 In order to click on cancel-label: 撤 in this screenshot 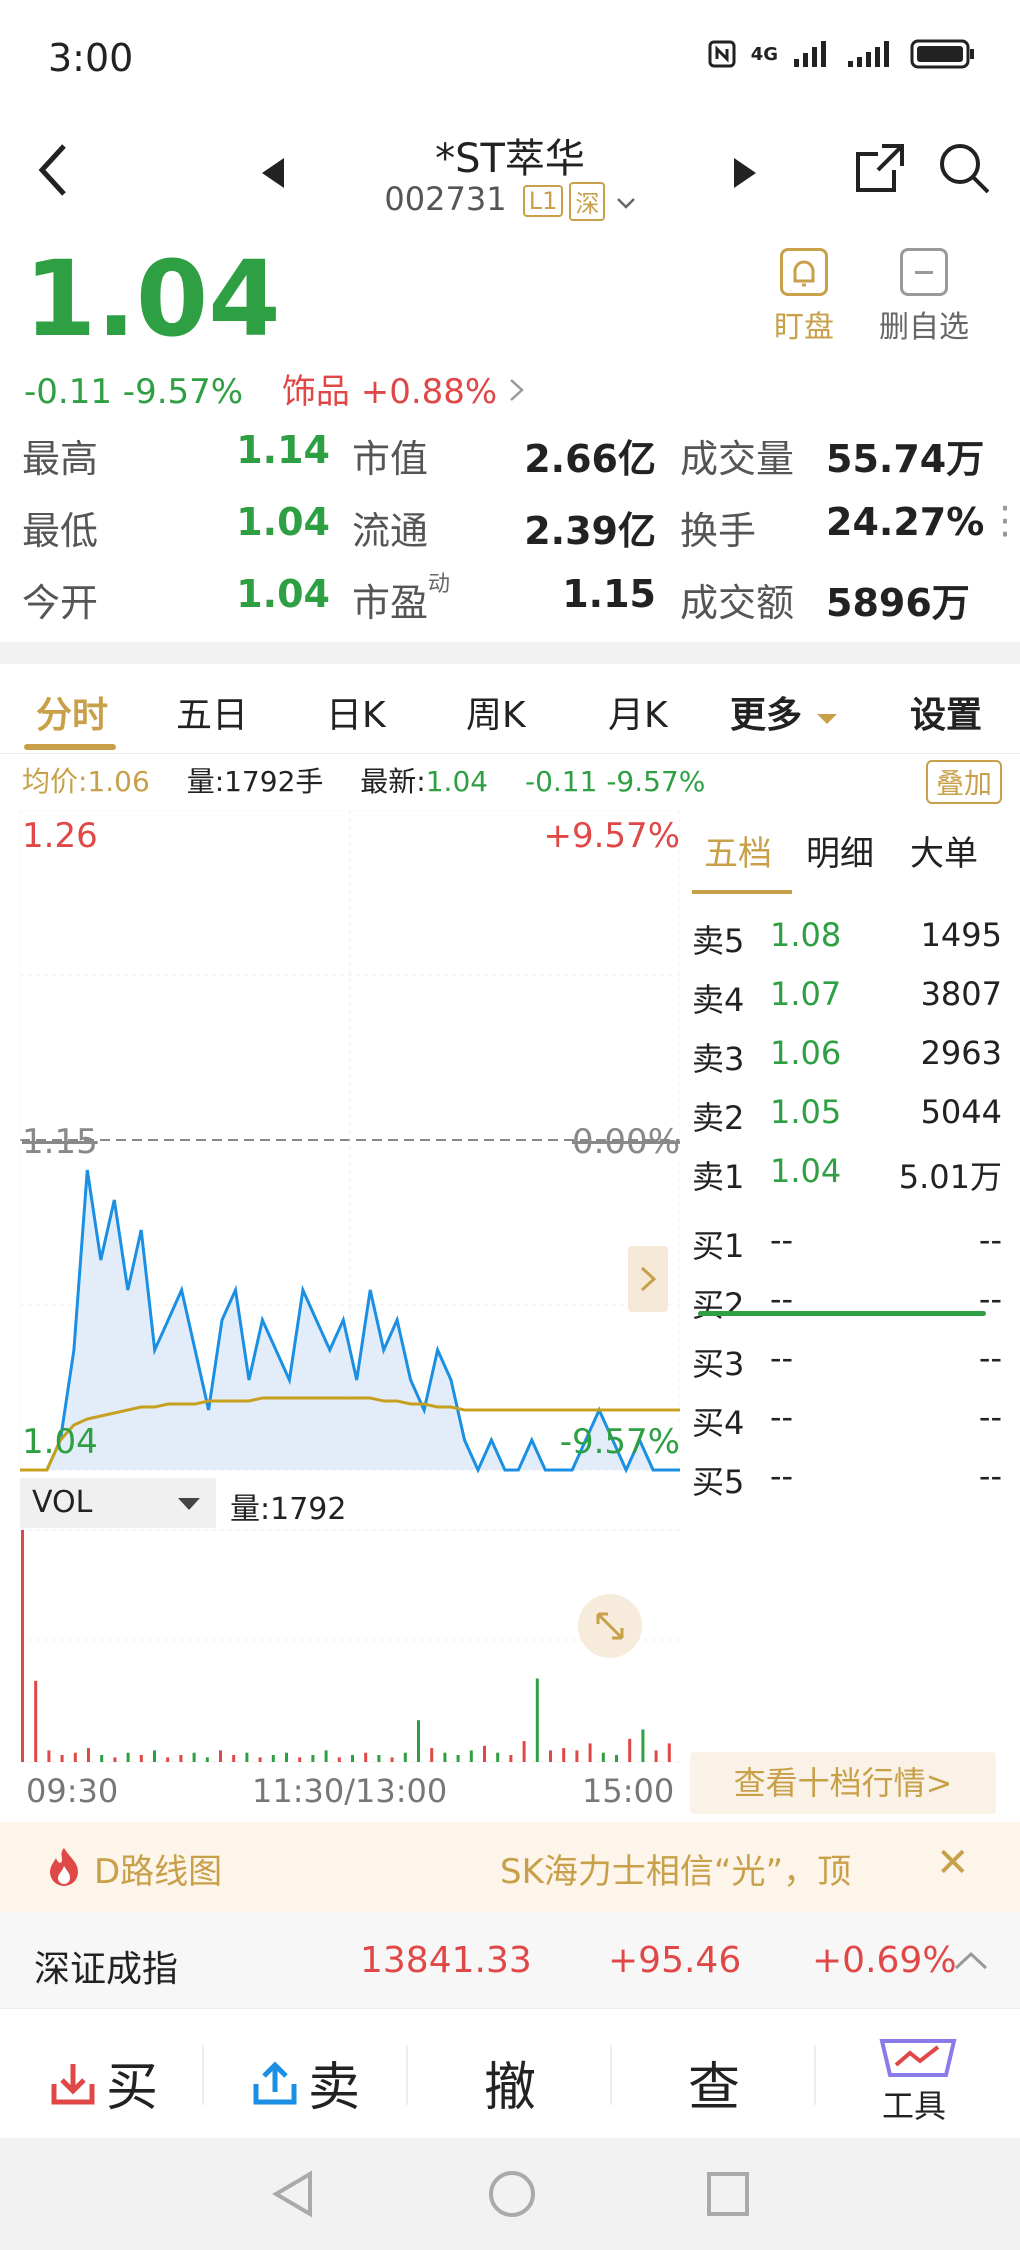, I will do `click(510, 2088)`.